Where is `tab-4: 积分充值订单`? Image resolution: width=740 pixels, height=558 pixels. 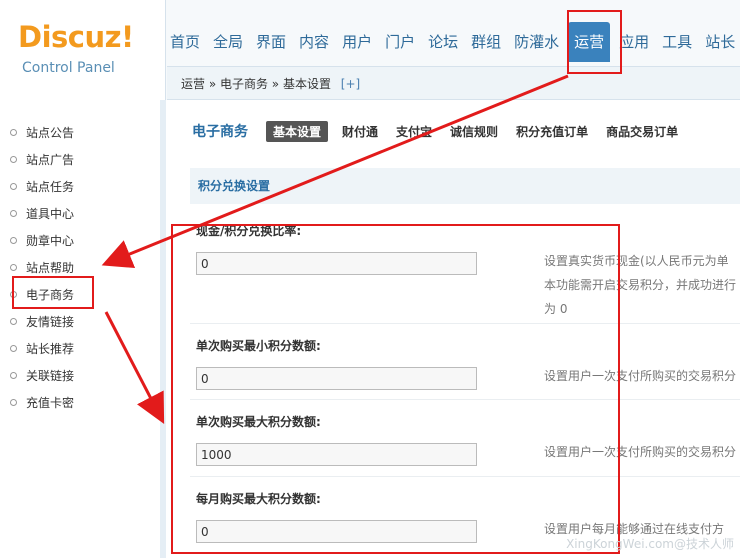 tab-4: 积分充值订单 is located at coordinates (552, 131).